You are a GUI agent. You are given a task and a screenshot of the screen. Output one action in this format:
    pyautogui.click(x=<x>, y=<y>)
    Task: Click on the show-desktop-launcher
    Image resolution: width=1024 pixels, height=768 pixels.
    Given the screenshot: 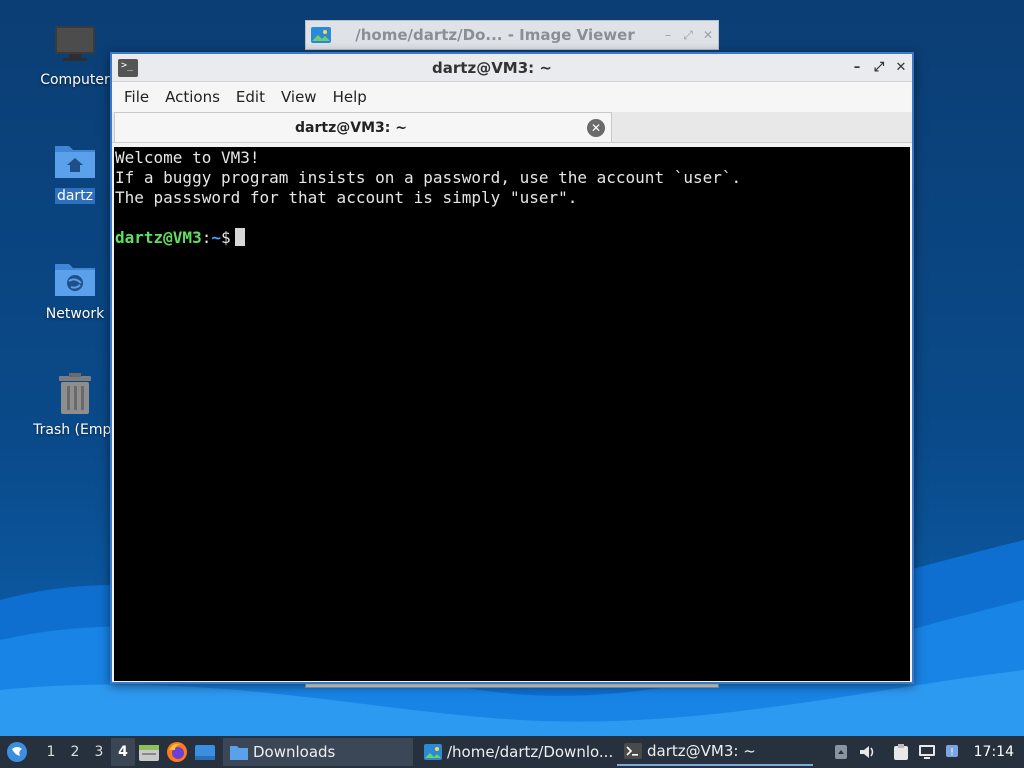 What is the action you would take?
    pyautogui.click(x=205, y=752)
    